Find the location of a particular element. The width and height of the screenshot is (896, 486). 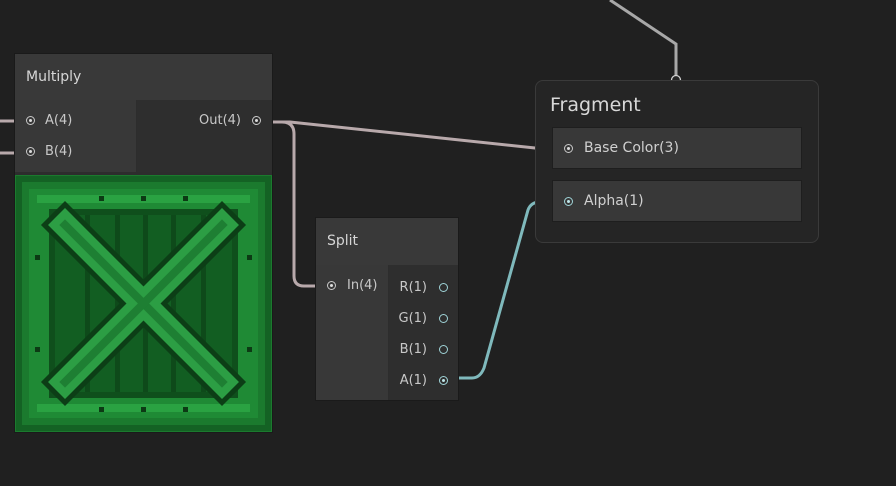

split-output-g-label: G(1) is located at coordinates (413, 318).